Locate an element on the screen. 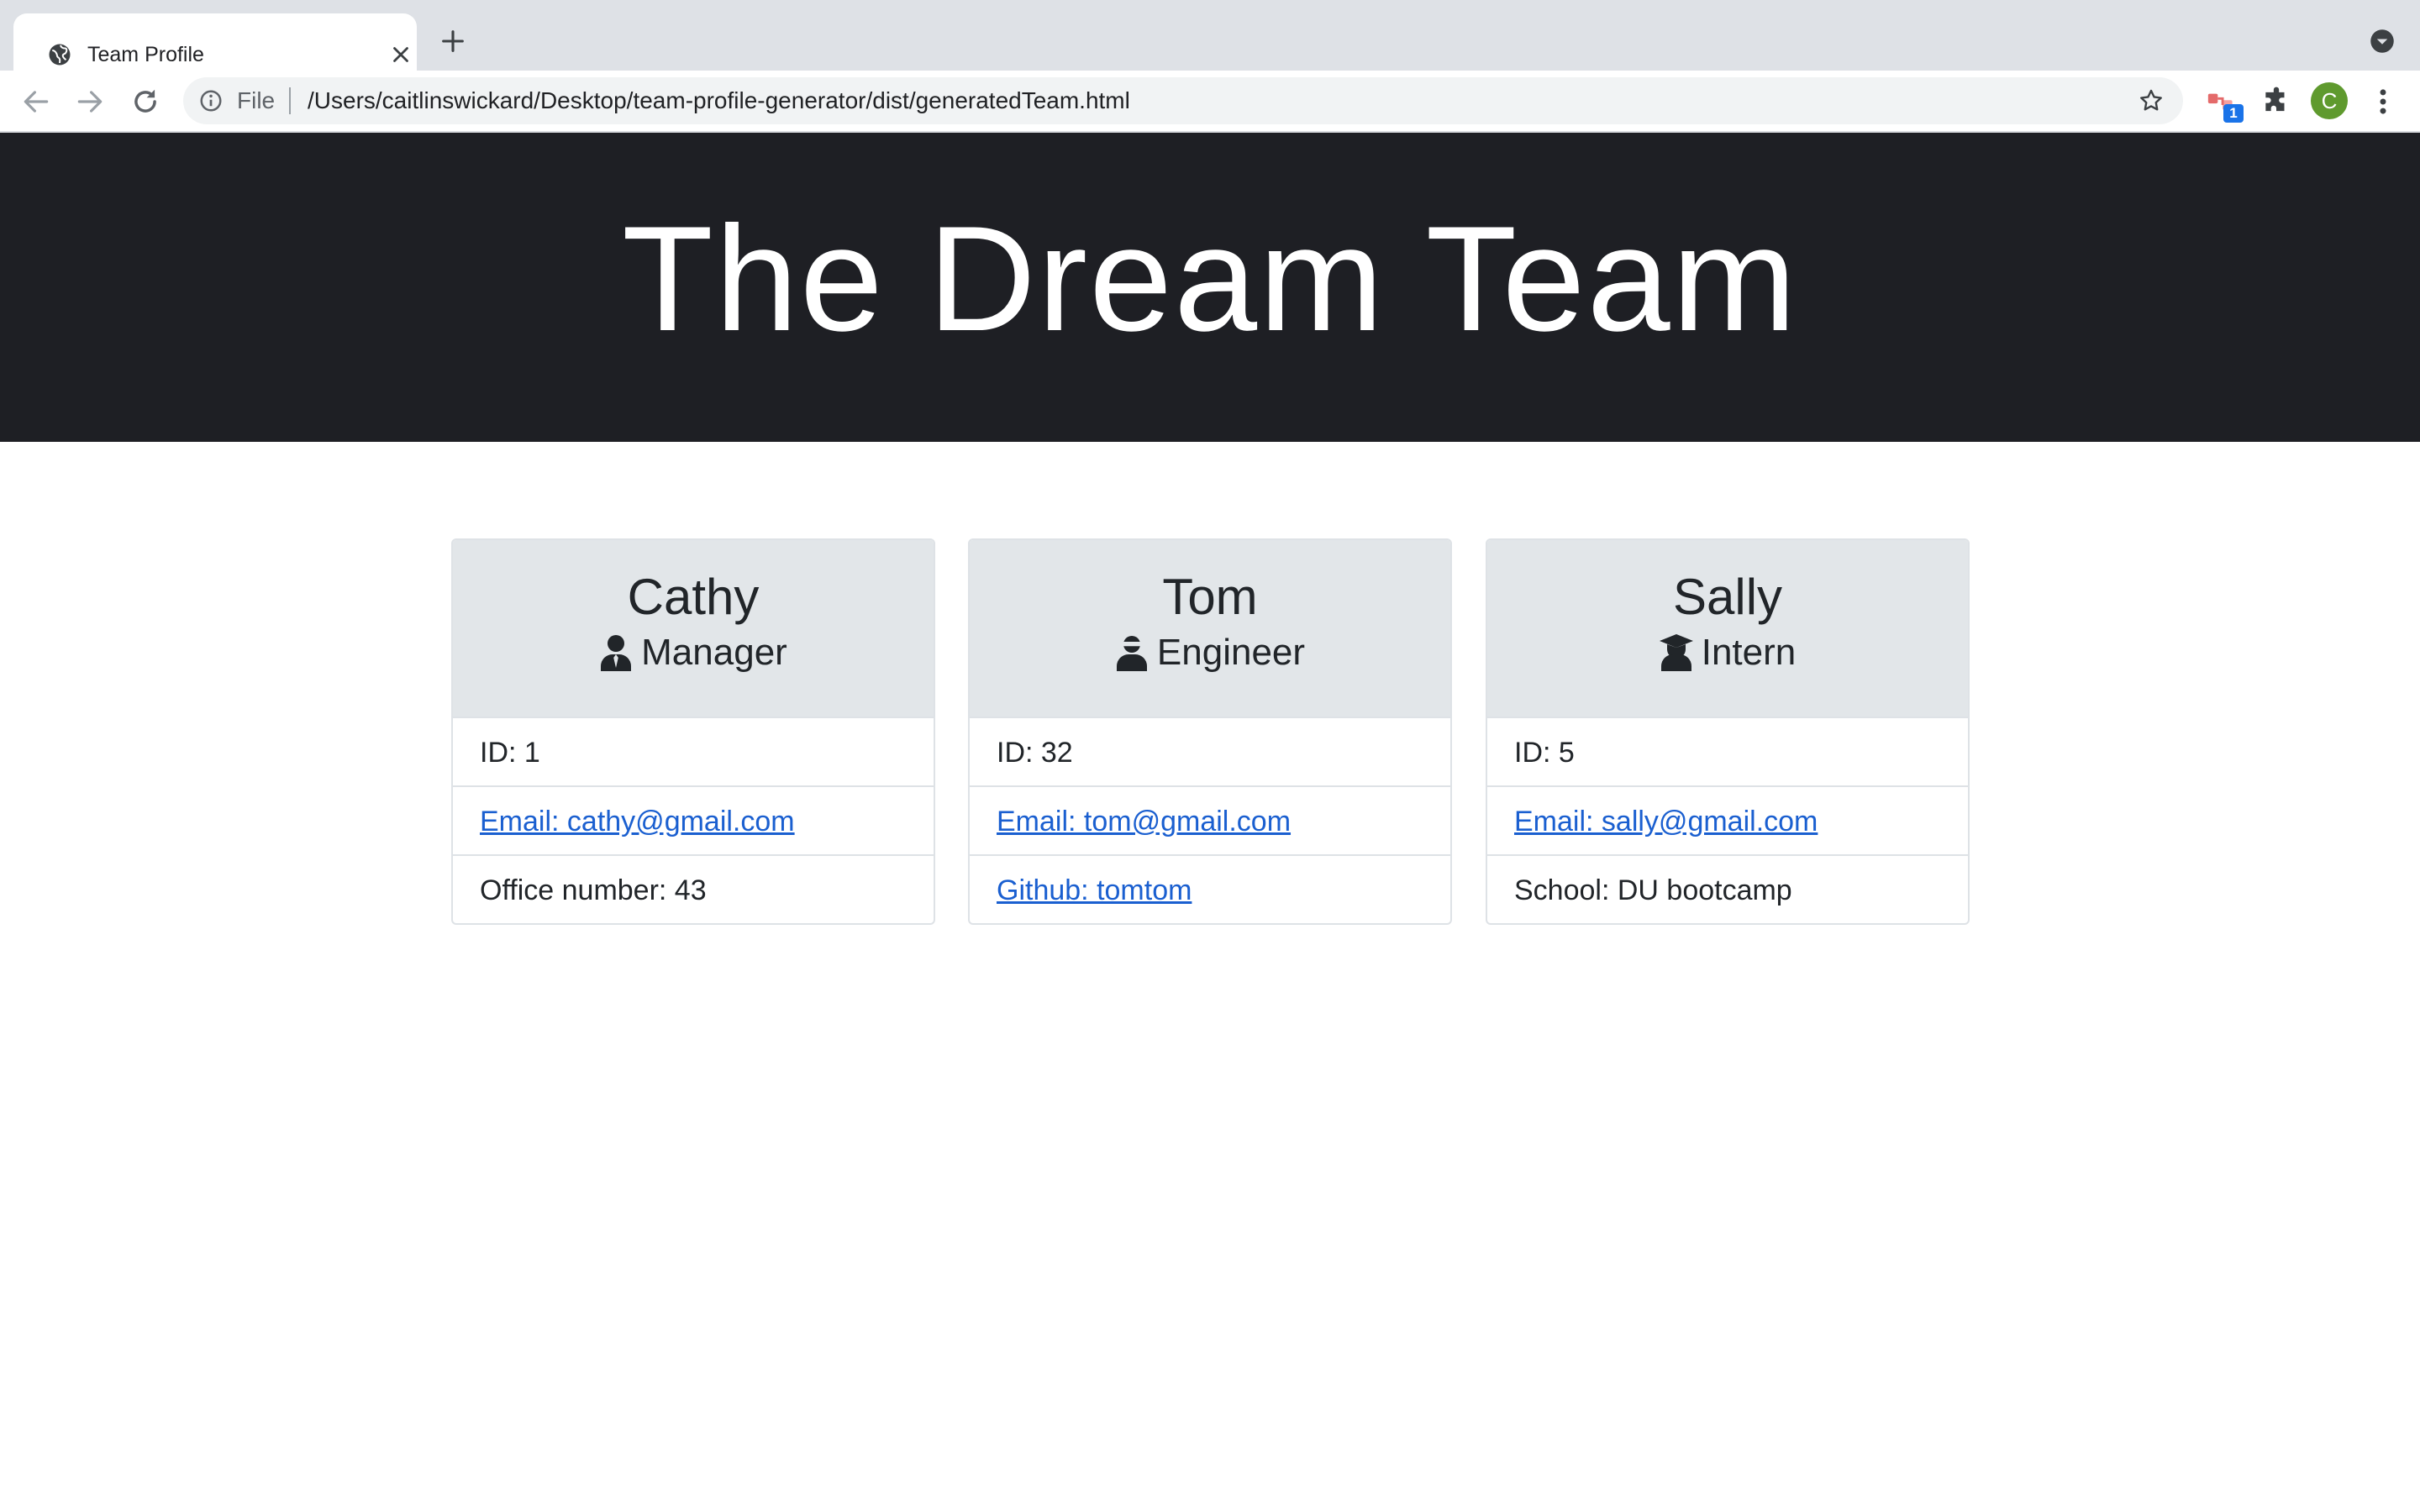 The width and height of the screenshot is (2420, 1512). card-header: Sally Intern is located at coordinates (1728, 629).